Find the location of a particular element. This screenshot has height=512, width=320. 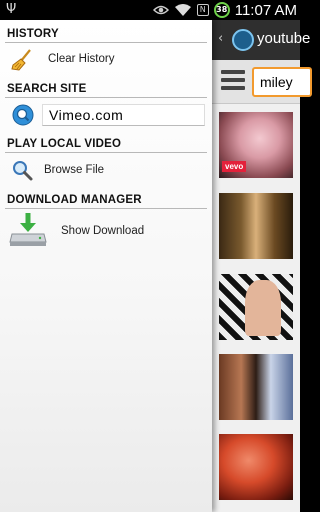

battery-icon: 38 is located at coordinates (221, 10).